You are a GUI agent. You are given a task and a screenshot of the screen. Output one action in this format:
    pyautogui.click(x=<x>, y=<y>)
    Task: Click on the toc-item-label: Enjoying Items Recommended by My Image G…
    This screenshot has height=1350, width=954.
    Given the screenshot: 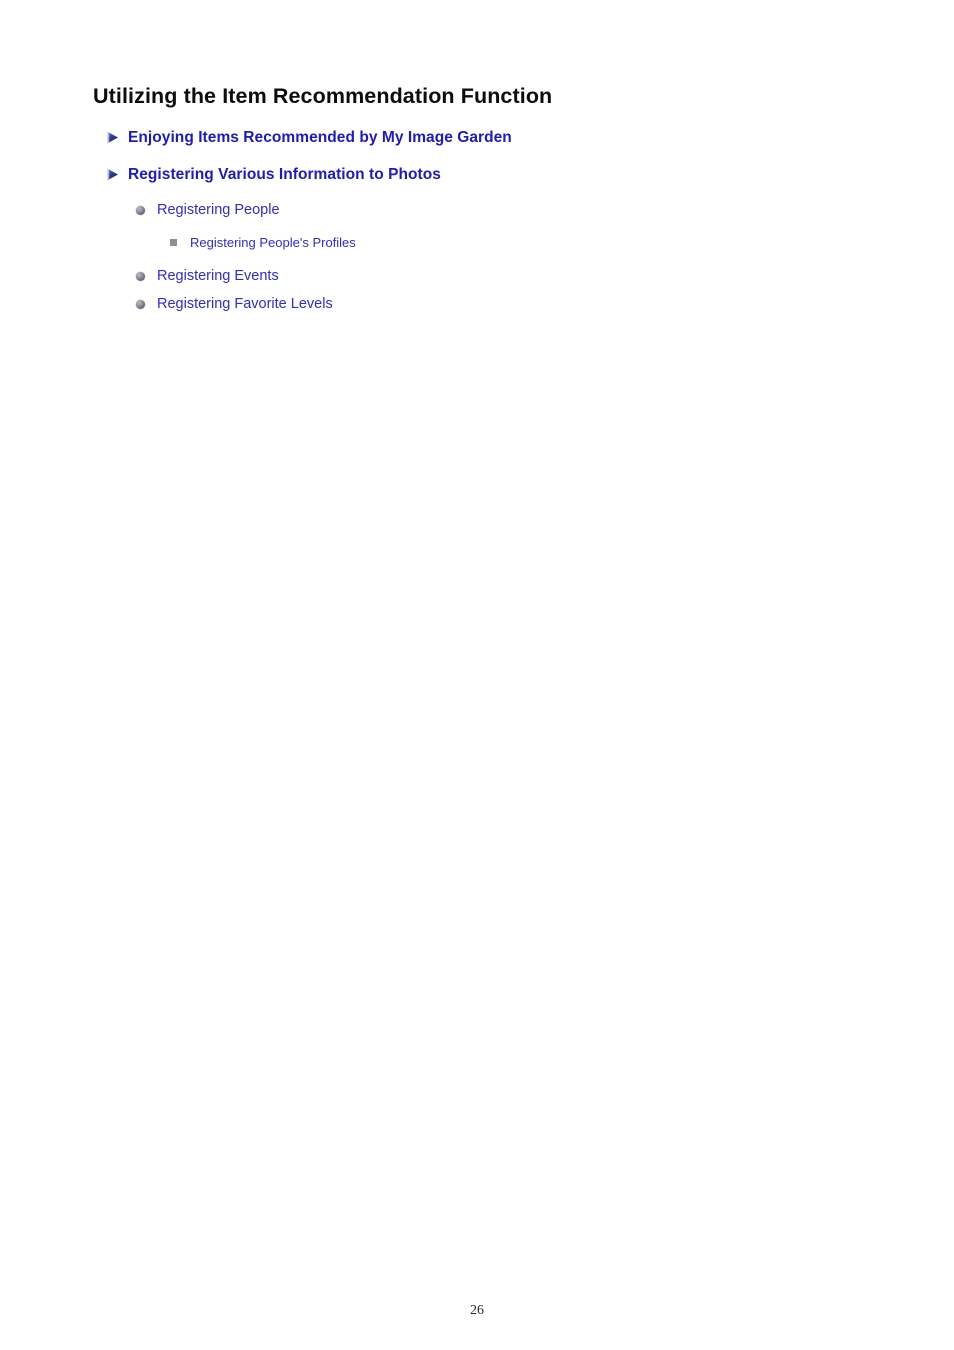 What is the action you would take?
    pyautogui.click(x=320, y=137)
    